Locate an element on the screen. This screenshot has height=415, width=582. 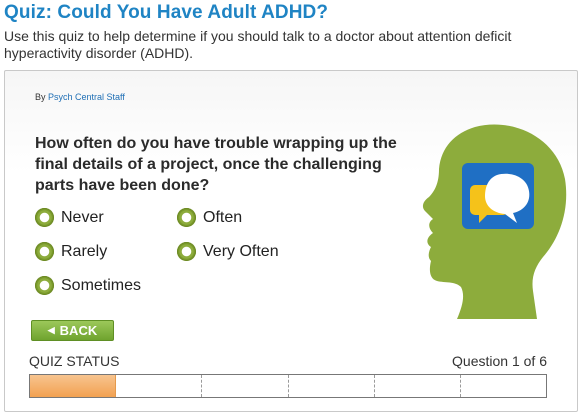
page-title: Quiz: Could You Have Adult ADHD? is located at coordinates (166, 12).